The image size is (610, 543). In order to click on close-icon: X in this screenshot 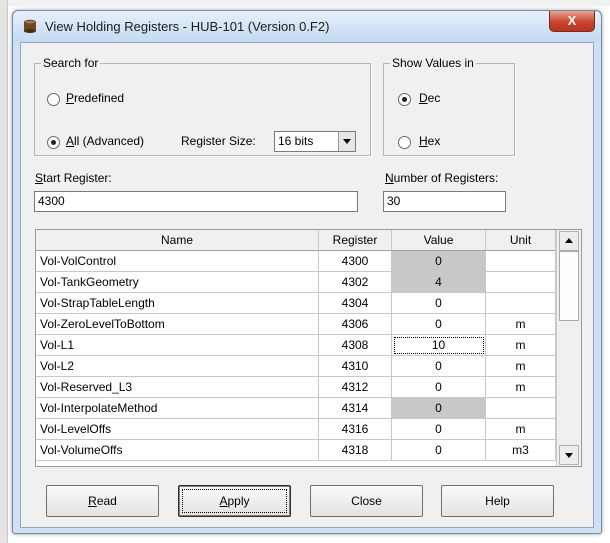, I will do `click(572, 20)`.